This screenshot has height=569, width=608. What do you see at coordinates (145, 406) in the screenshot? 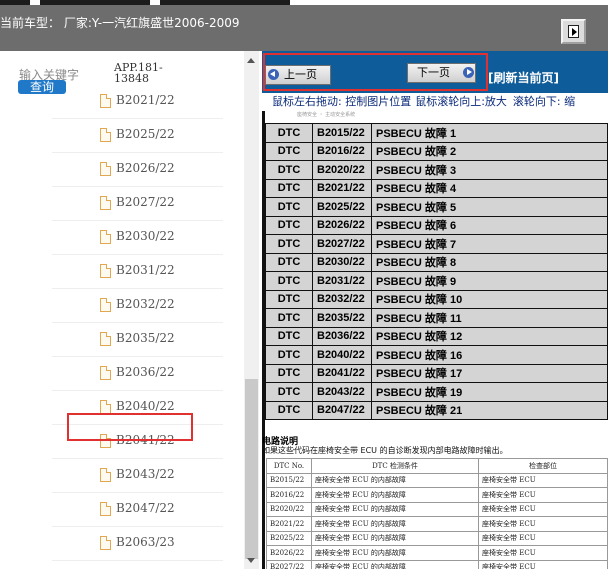
I see `tree-item-label: B2040/22` at bounding box center [145, 406].